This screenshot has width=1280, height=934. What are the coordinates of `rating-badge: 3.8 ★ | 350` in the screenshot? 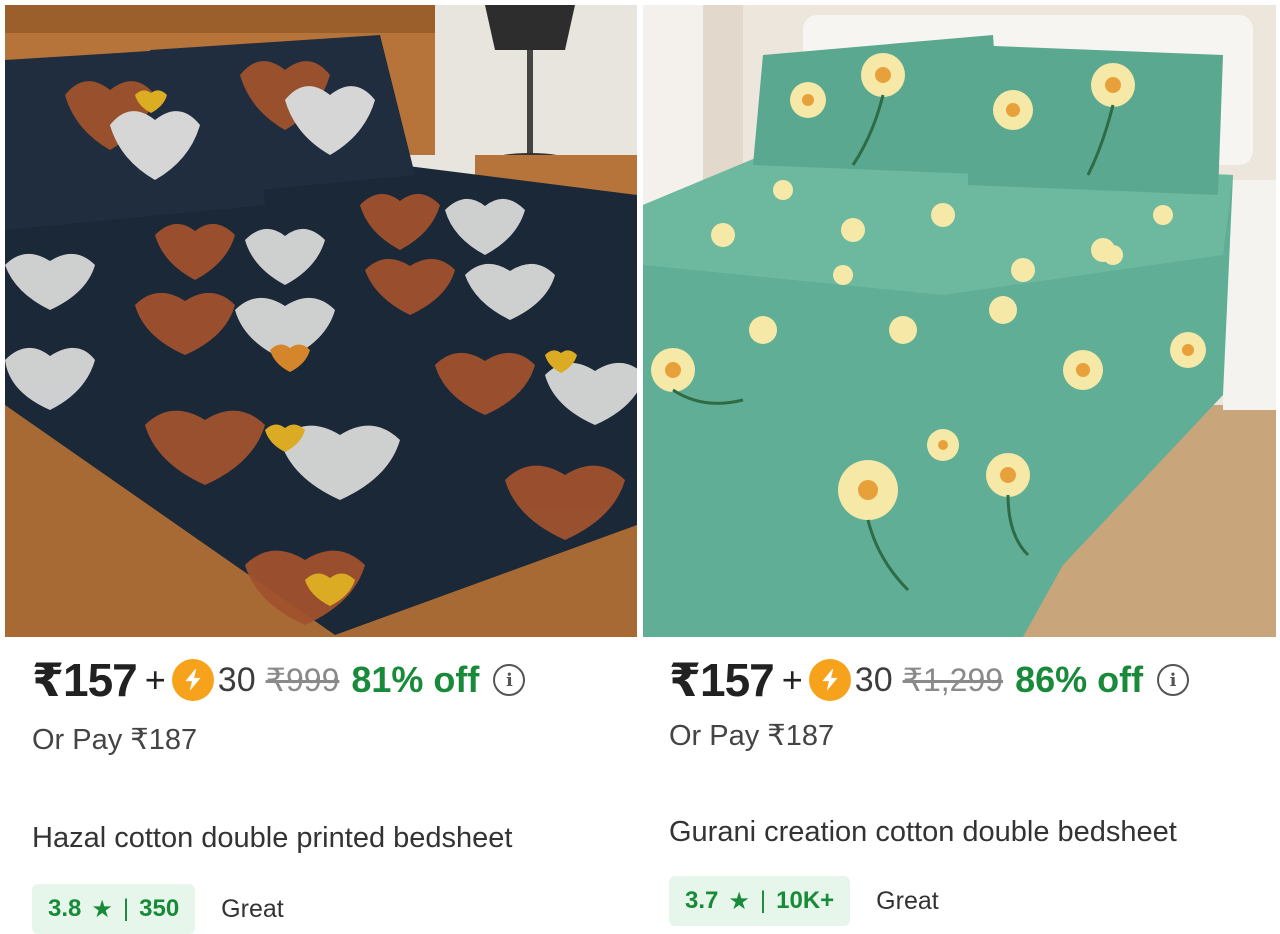 It's located at (114, 909).